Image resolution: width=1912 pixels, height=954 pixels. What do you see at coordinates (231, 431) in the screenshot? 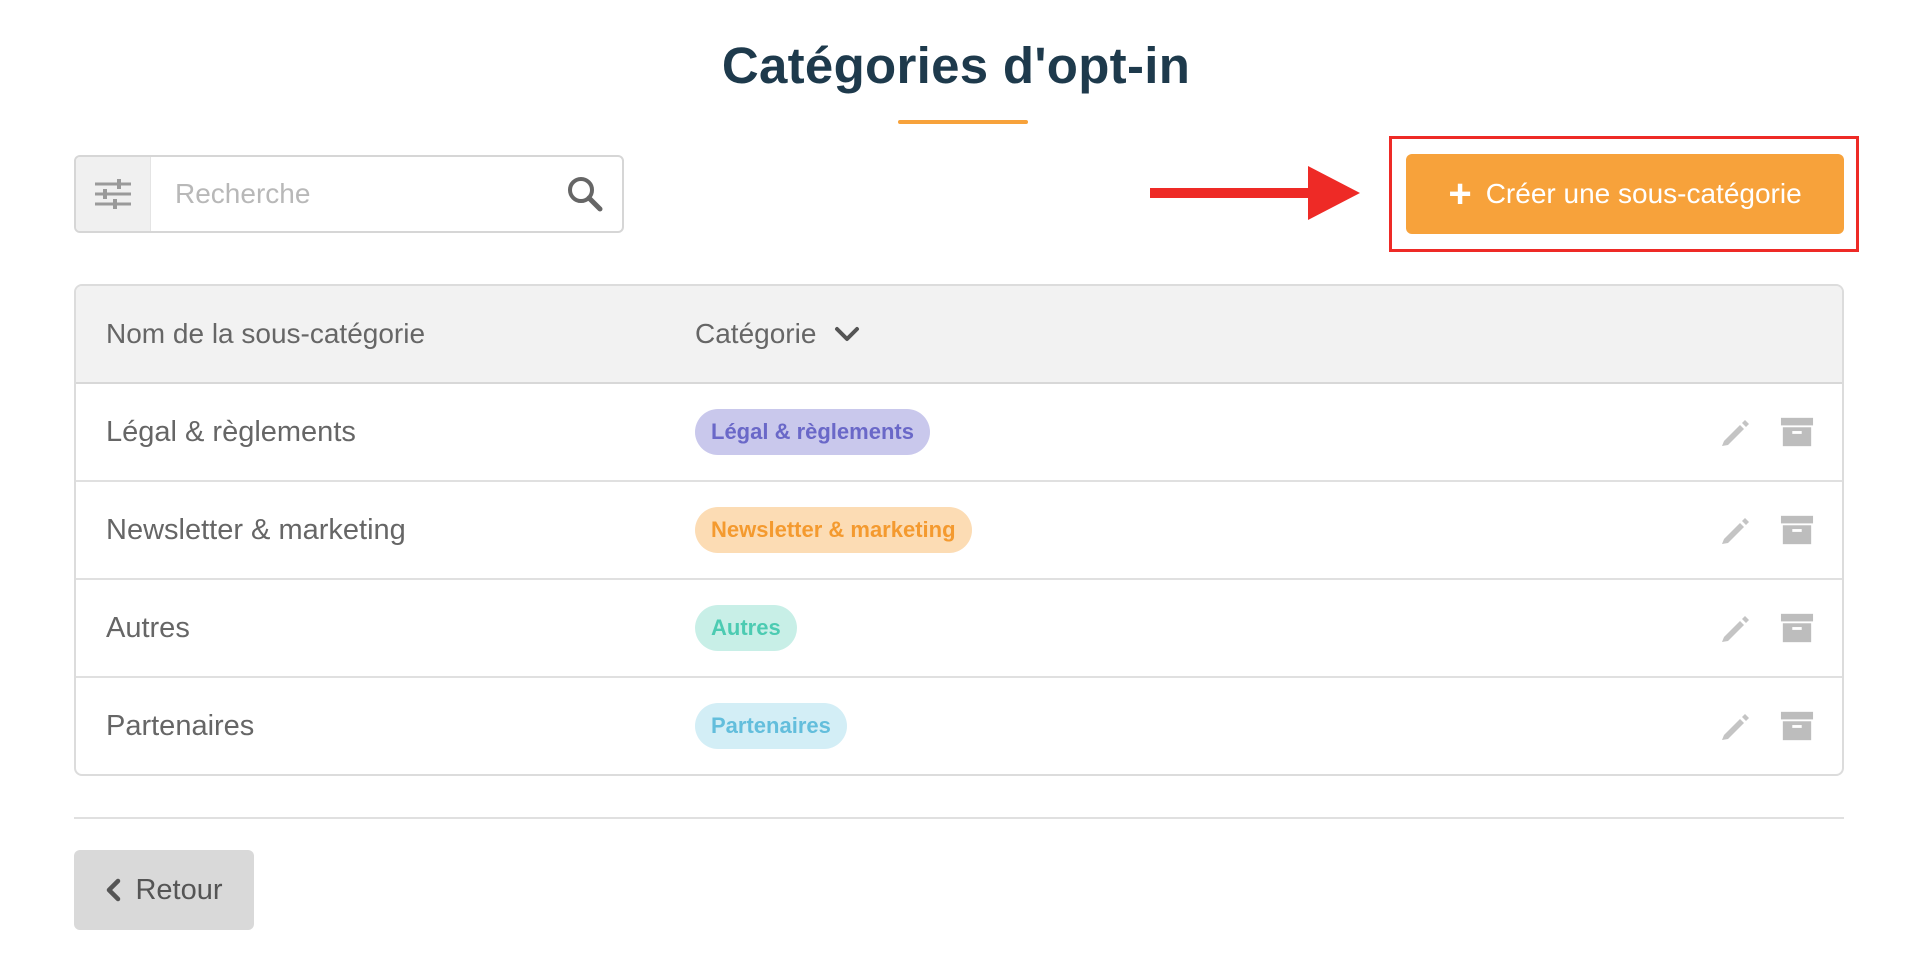
I see `row-name: Légal & règlements` at bounding box center [231, 431].